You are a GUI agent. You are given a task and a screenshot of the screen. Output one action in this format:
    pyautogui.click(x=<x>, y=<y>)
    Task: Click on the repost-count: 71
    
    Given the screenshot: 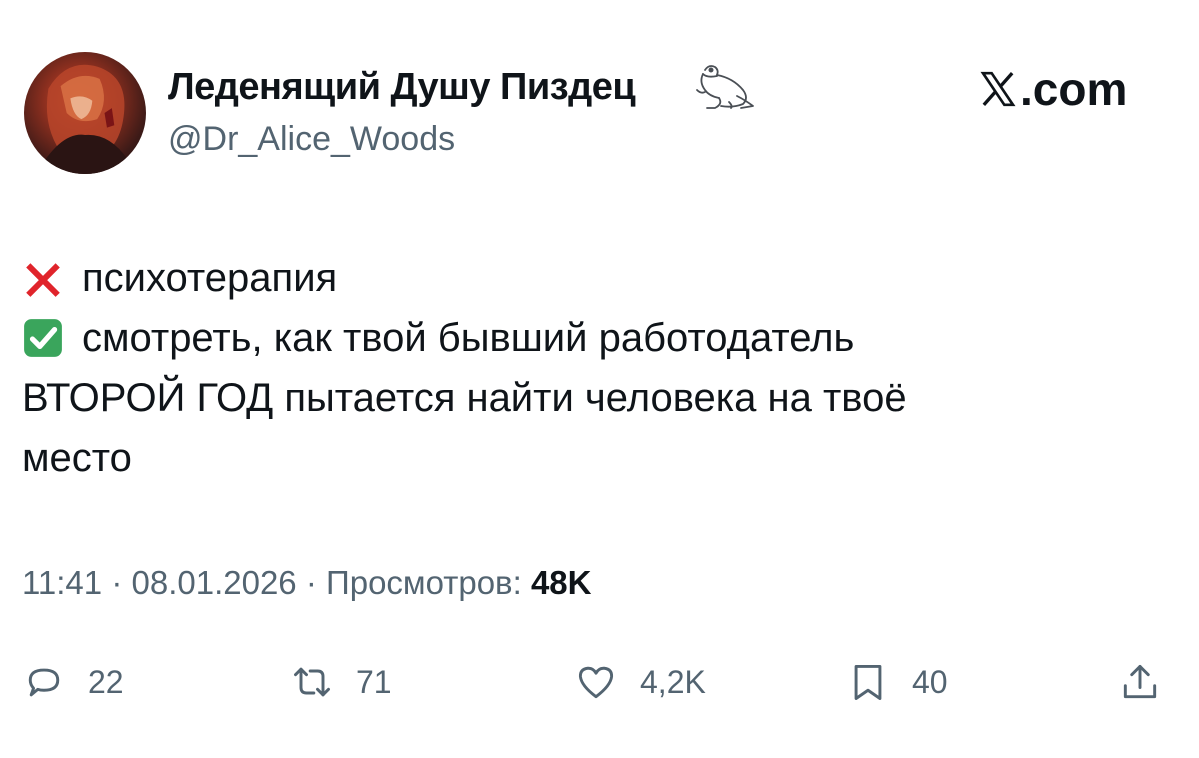 What is the action you would take?
    pyautogui.click(x=374, y=681)
    